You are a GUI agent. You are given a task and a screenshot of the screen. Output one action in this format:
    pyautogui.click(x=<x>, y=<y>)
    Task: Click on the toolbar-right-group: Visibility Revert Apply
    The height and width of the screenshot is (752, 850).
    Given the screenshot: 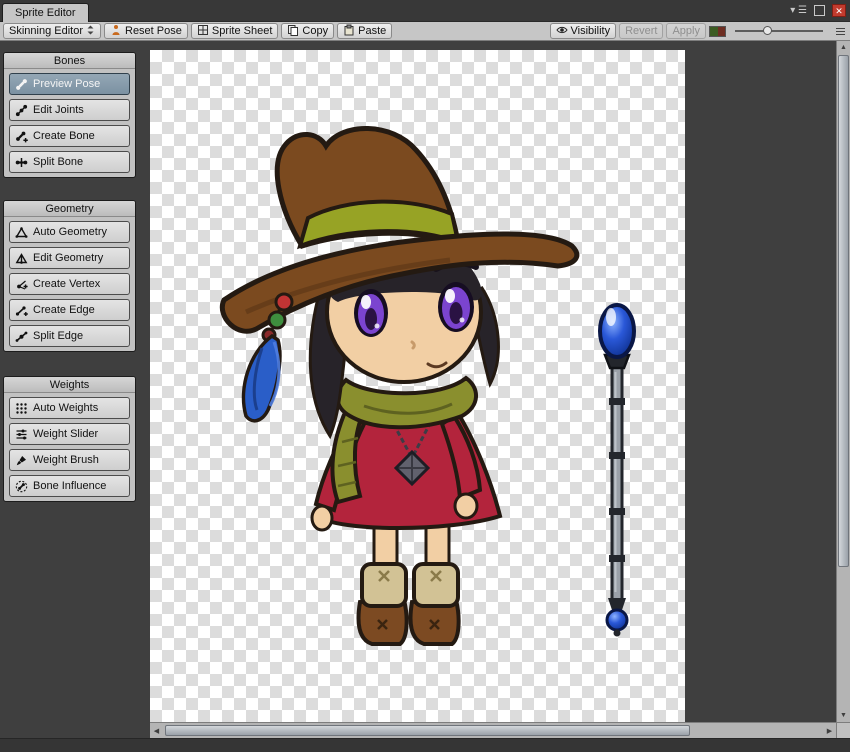 What is the action you would take?
    pyautogui.click(x=698, y=31)
    